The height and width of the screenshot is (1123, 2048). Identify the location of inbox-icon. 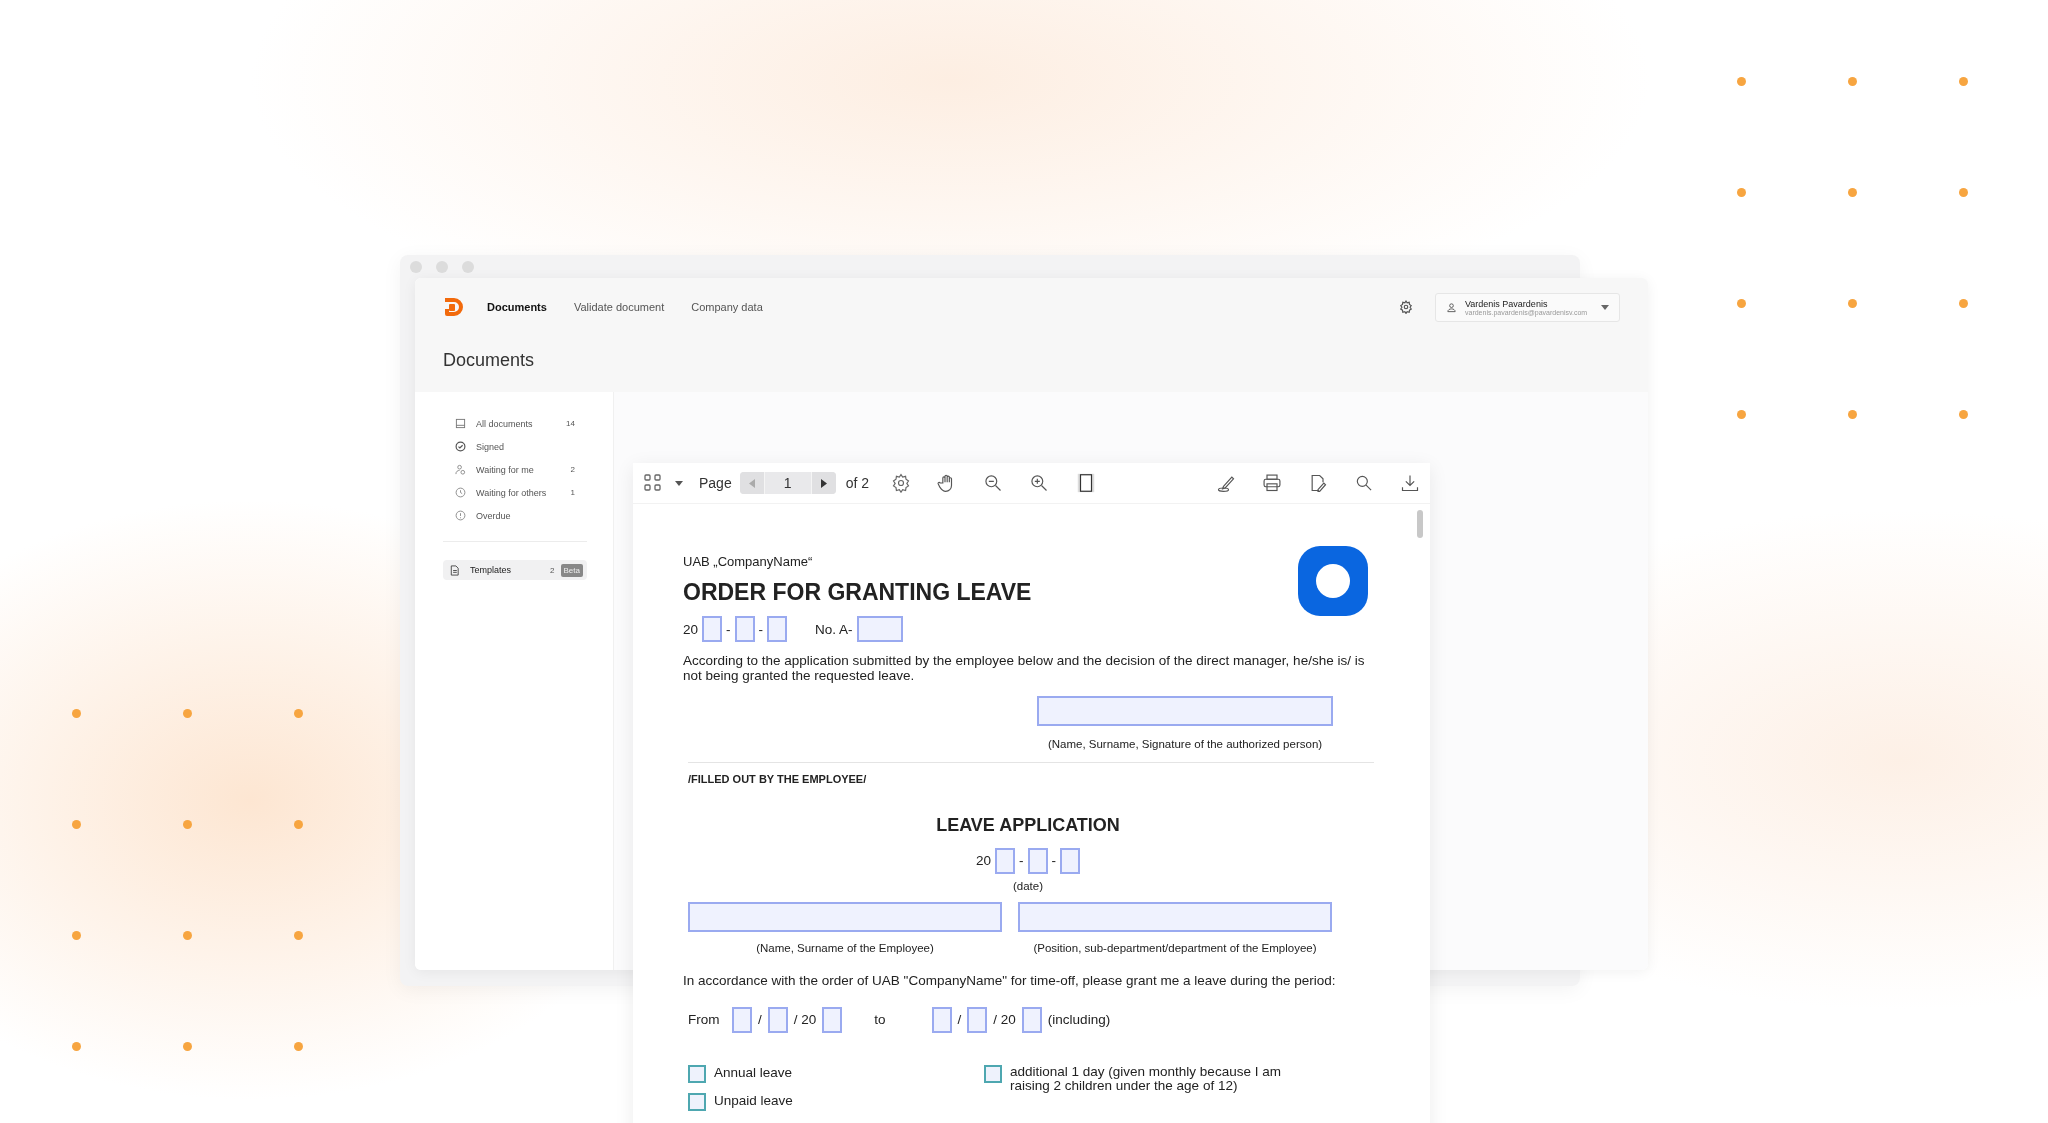
(460, 423).